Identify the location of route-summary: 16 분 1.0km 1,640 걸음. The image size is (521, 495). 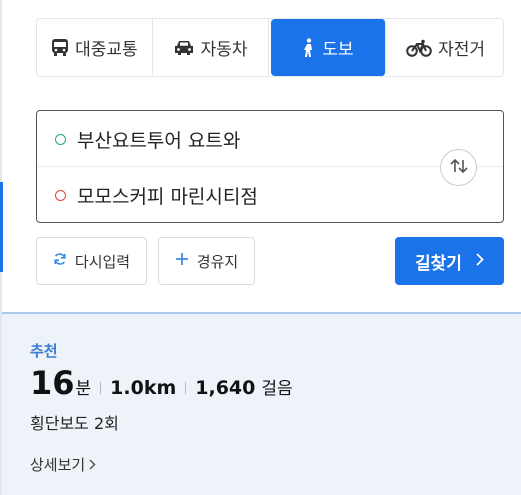
(161, 383).